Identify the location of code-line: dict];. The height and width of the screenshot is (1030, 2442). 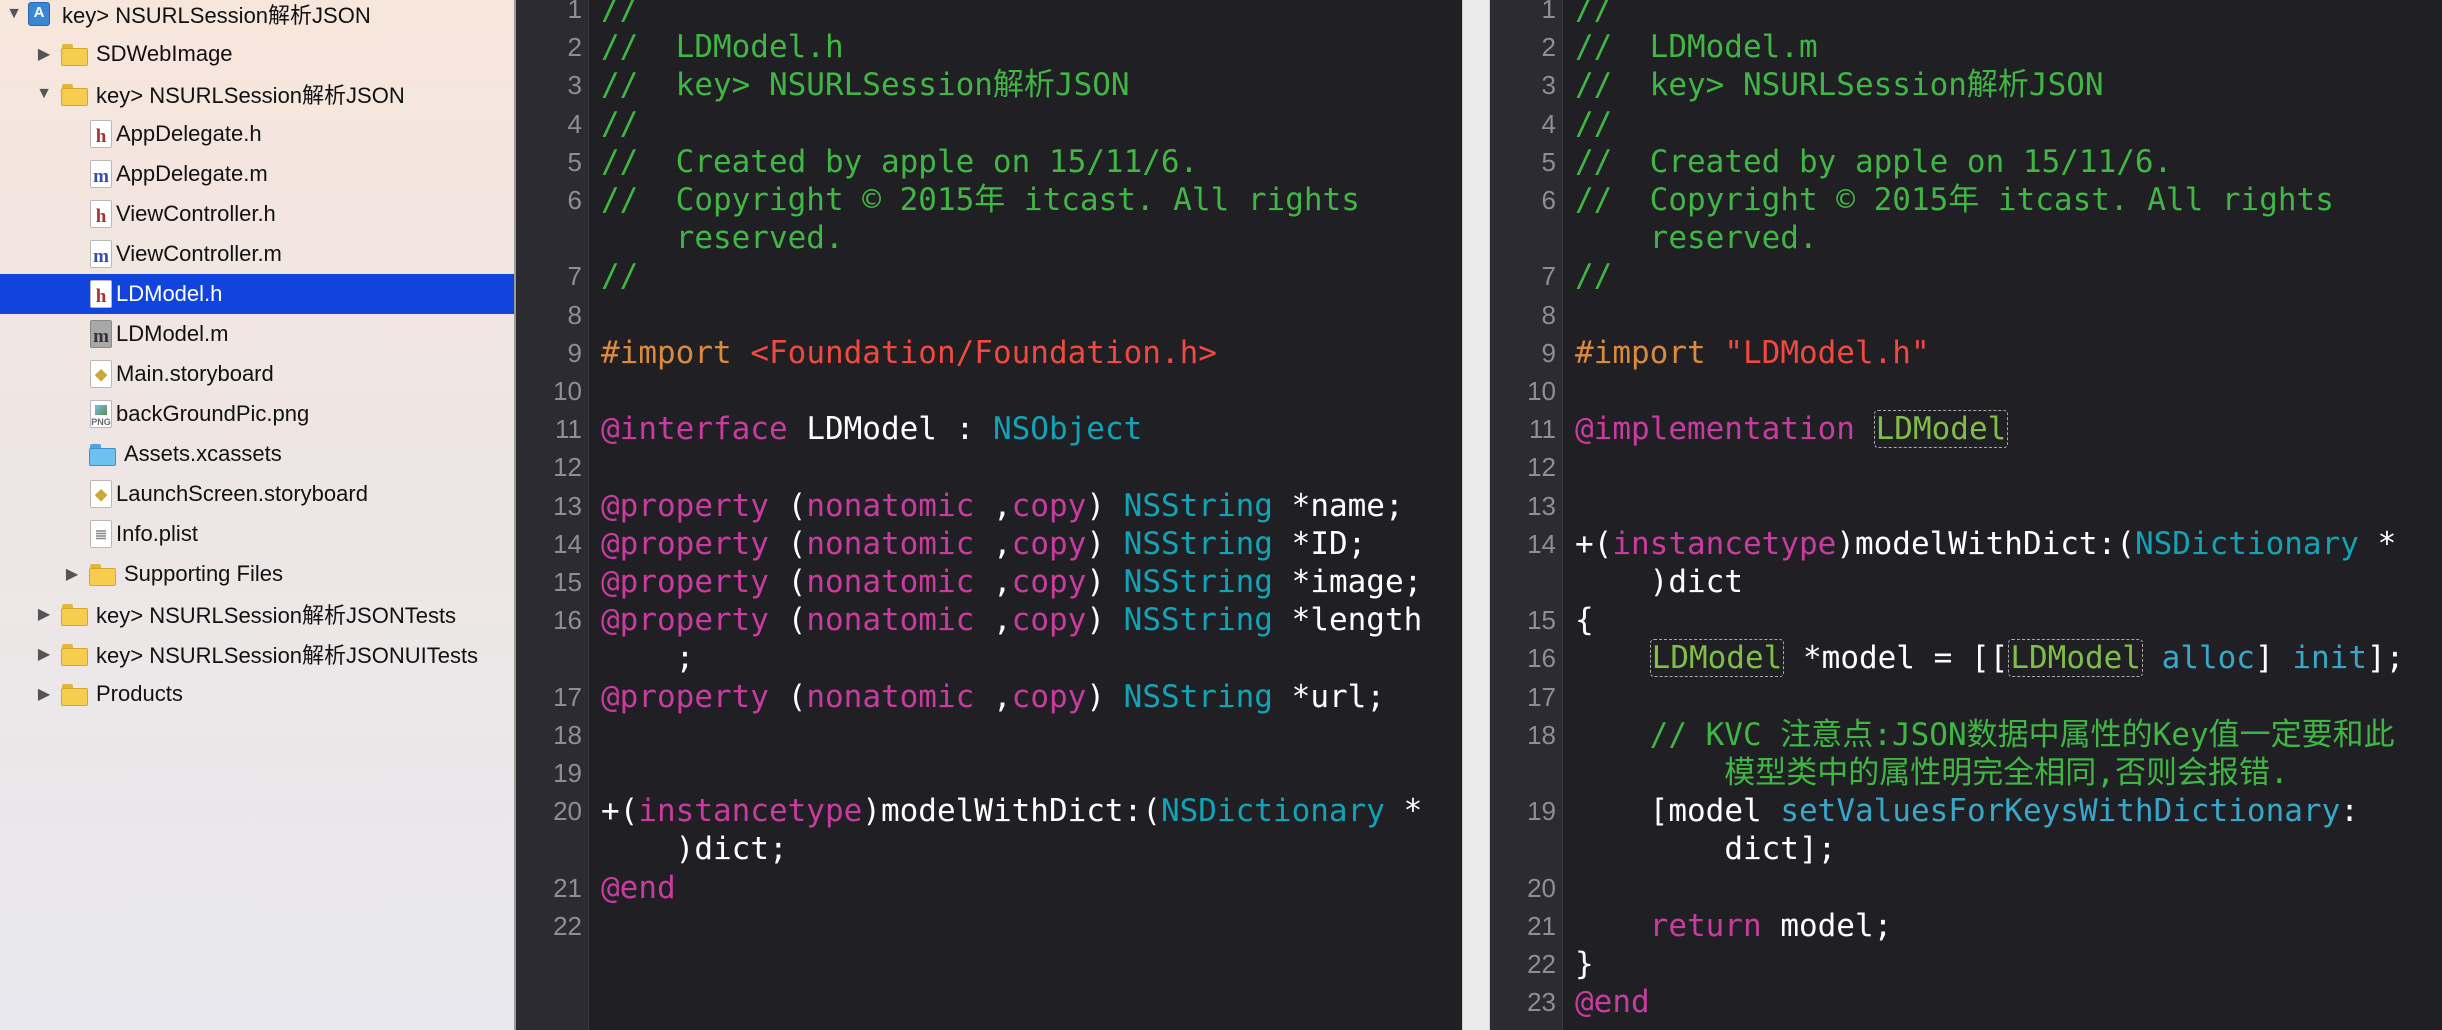
(1705, 849).